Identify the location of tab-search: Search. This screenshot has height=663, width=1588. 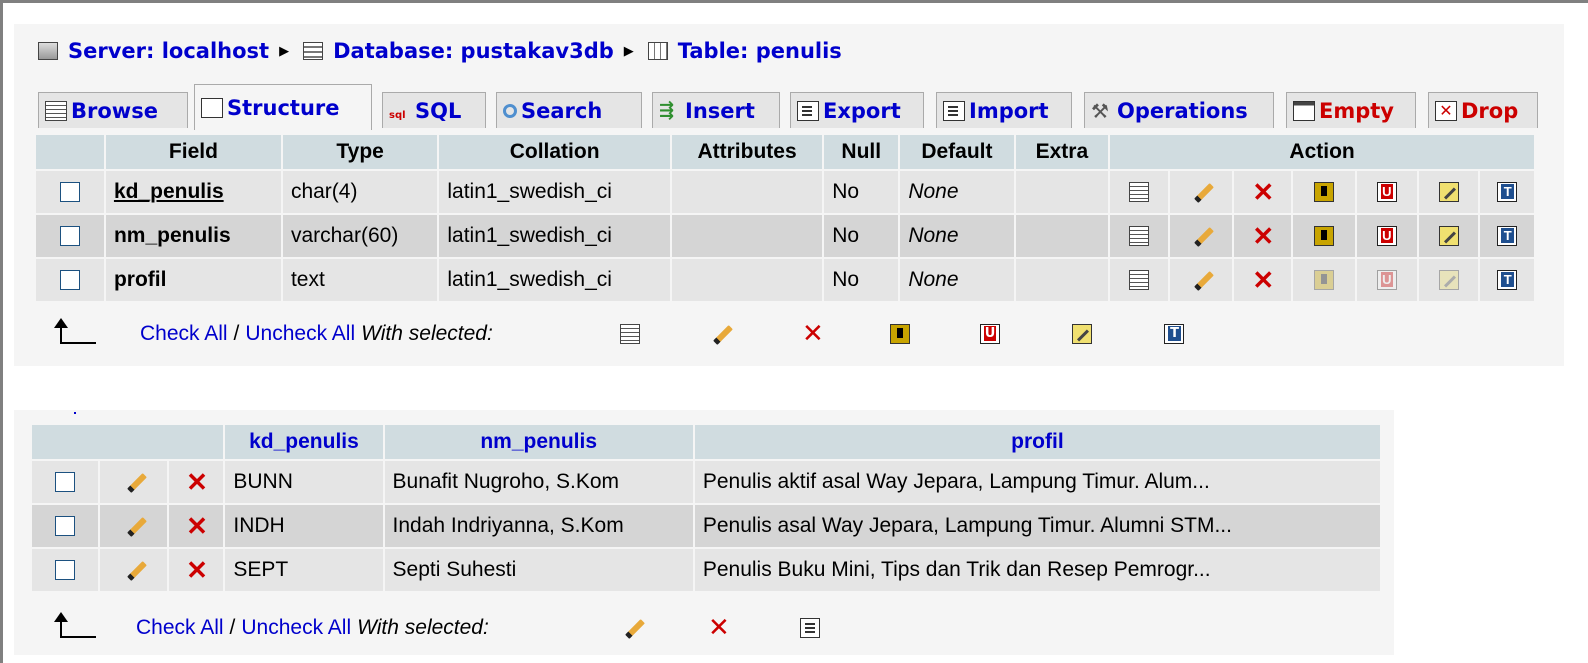
(569, 110).